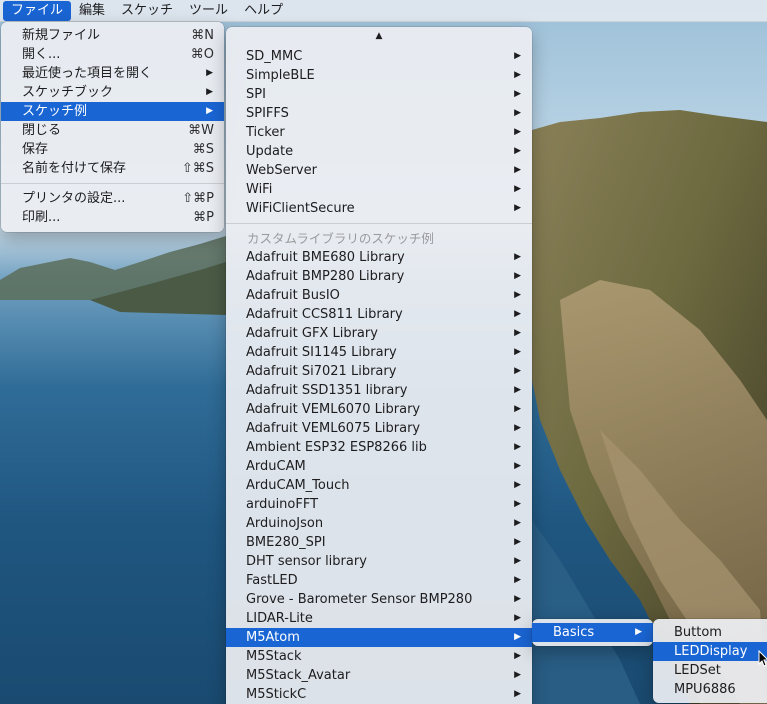 The image size is (767, 704). What do you see at coordinates (74, 168) in the screenshot?
I see `menu-item-label: 名前を付けて保存` at bounding box center [74, 168].